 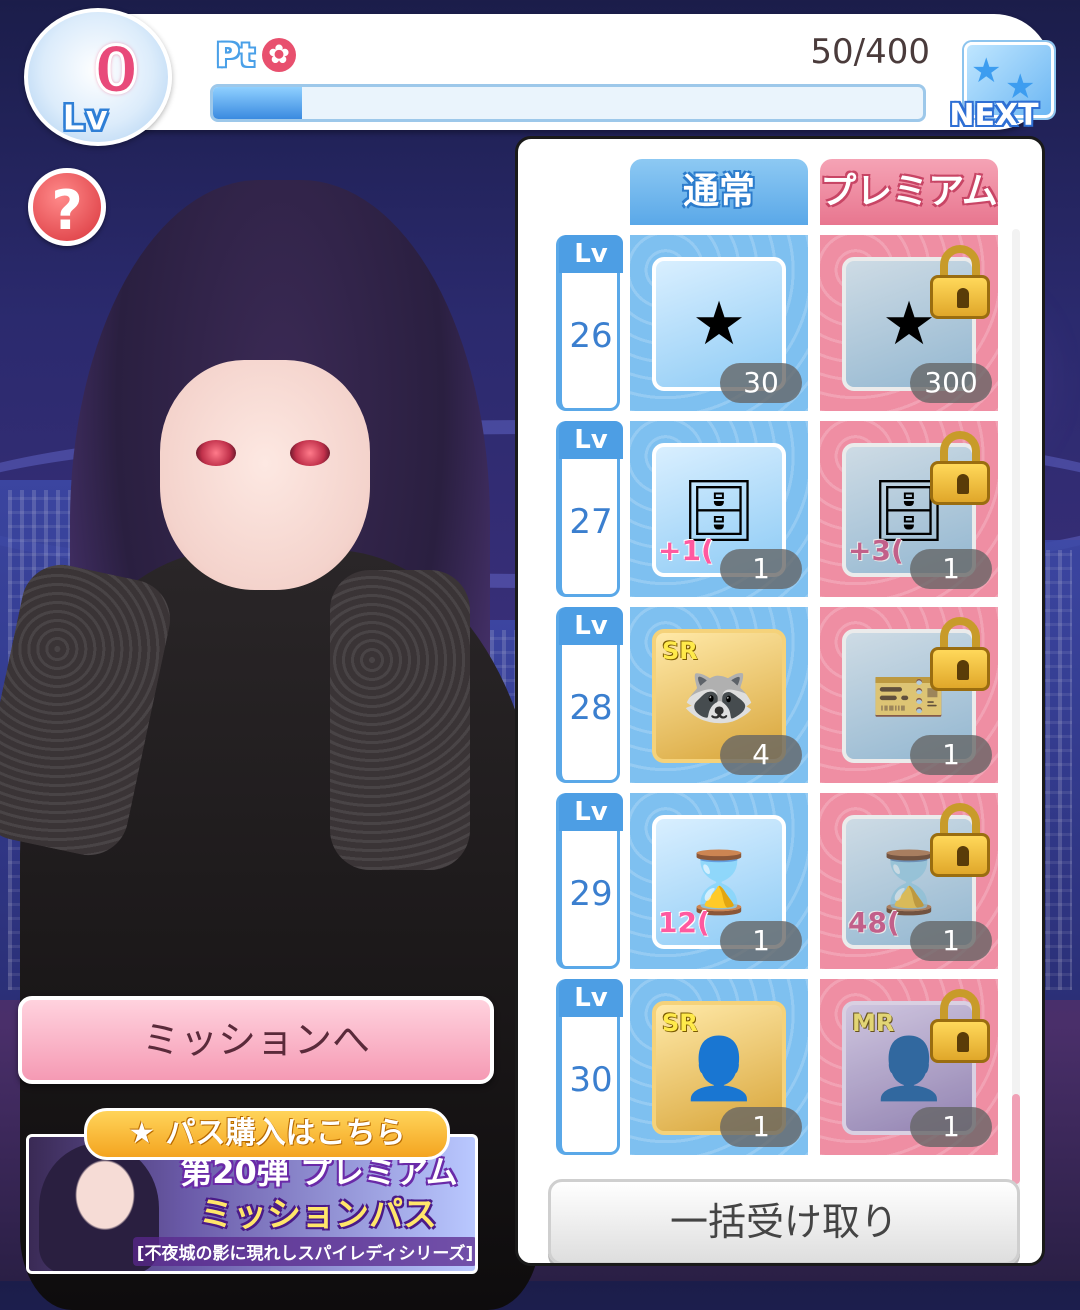 I want to click on level-tag: Lv, so click(x=85, y=119).